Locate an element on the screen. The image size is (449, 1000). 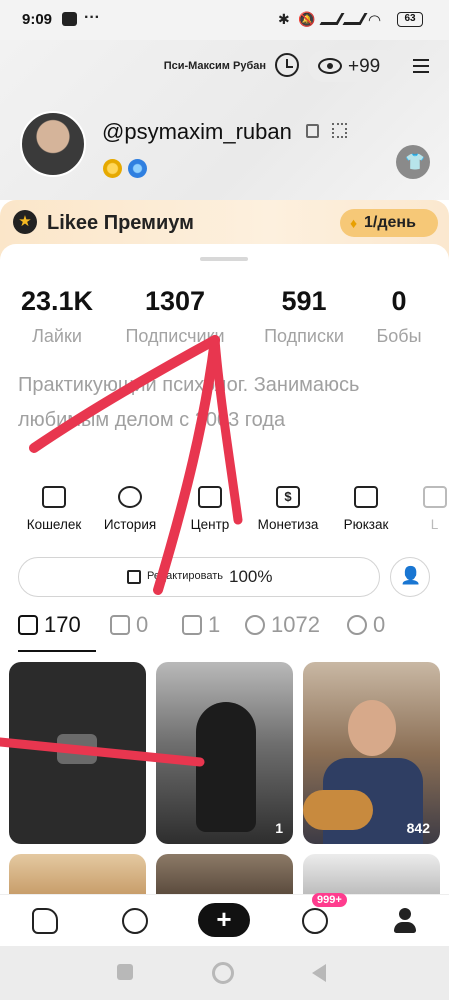
video-play-count: 1 is located at coordinates (279, 828).